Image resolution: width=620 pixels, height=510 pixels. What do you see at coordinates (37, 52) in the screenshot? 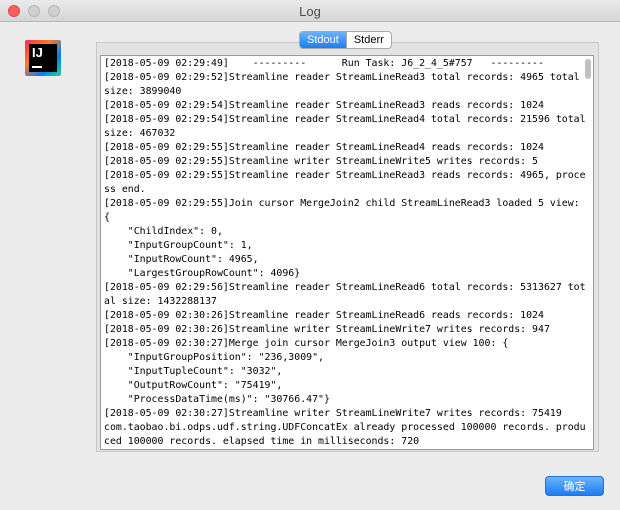
I see `logo-letters: IJ` at bounding box center [37, 52].